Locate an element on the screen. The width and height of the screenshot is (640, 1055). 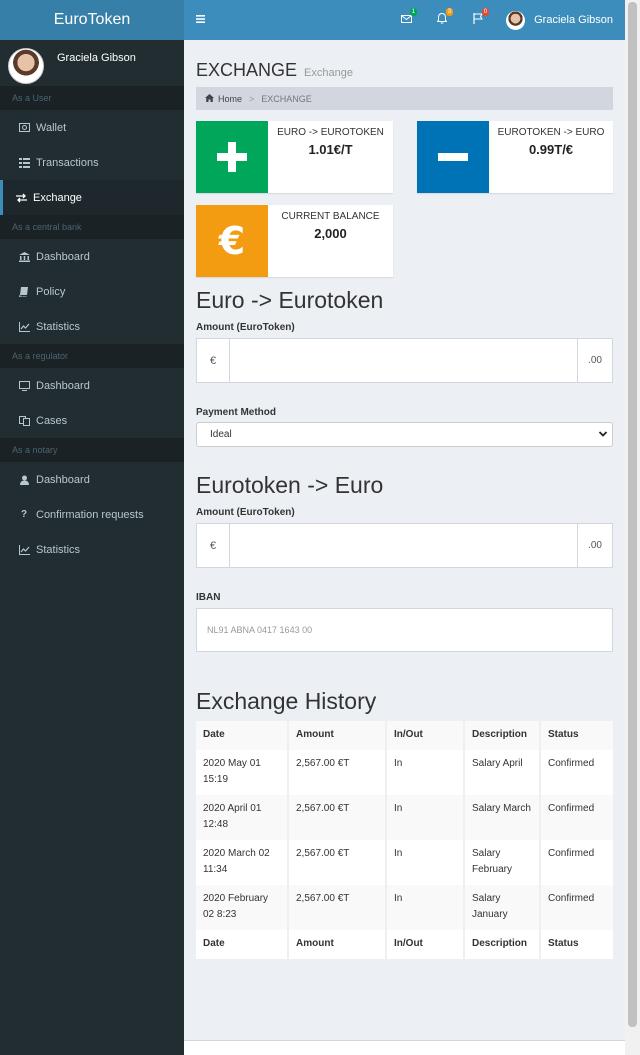
user-panel: Graciela Gibson is located at coordinates (92, 63).